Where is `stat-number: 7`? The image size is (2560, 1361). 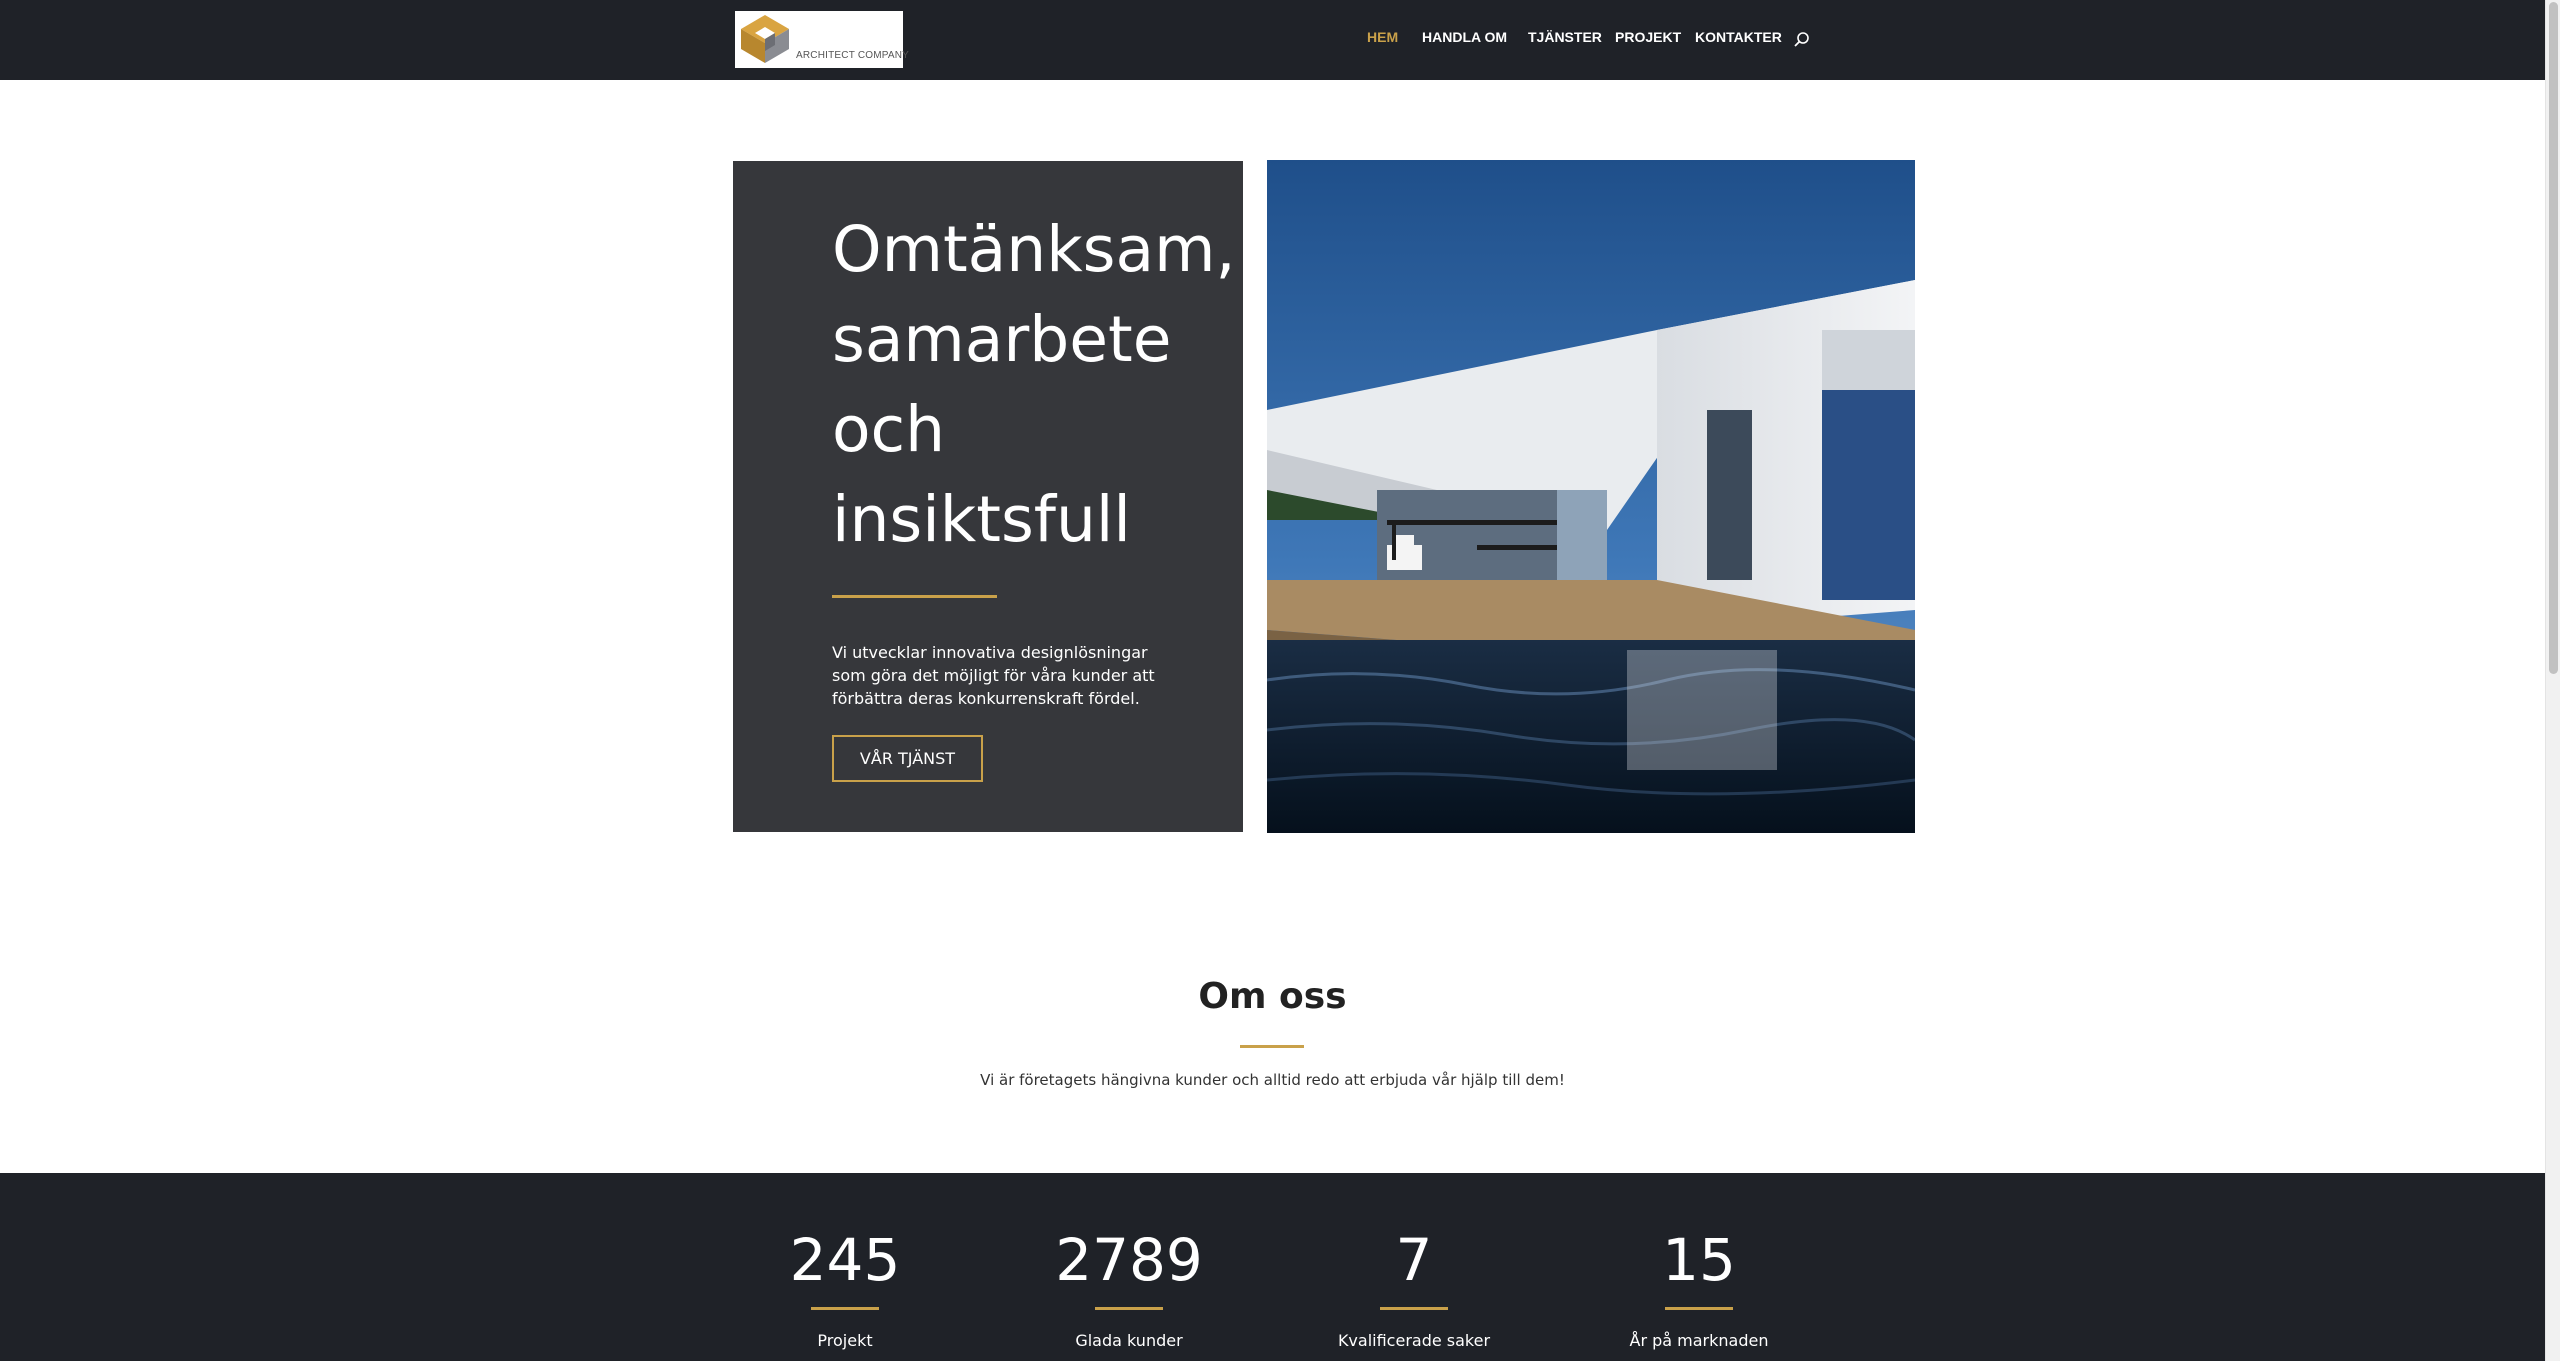
stat-number: 7 is located at coordinates (1414, 1260).